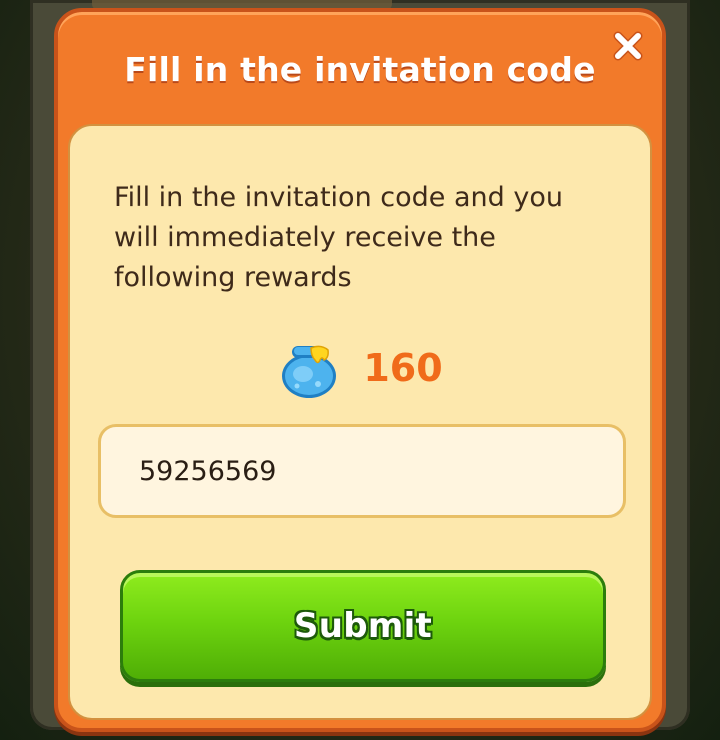 The height and width of the screenshot is (740, 720). Describe the element at coordinates (360, 69) in the screenshot. I see `dialog-title: Fill in the invitation code` at that location.